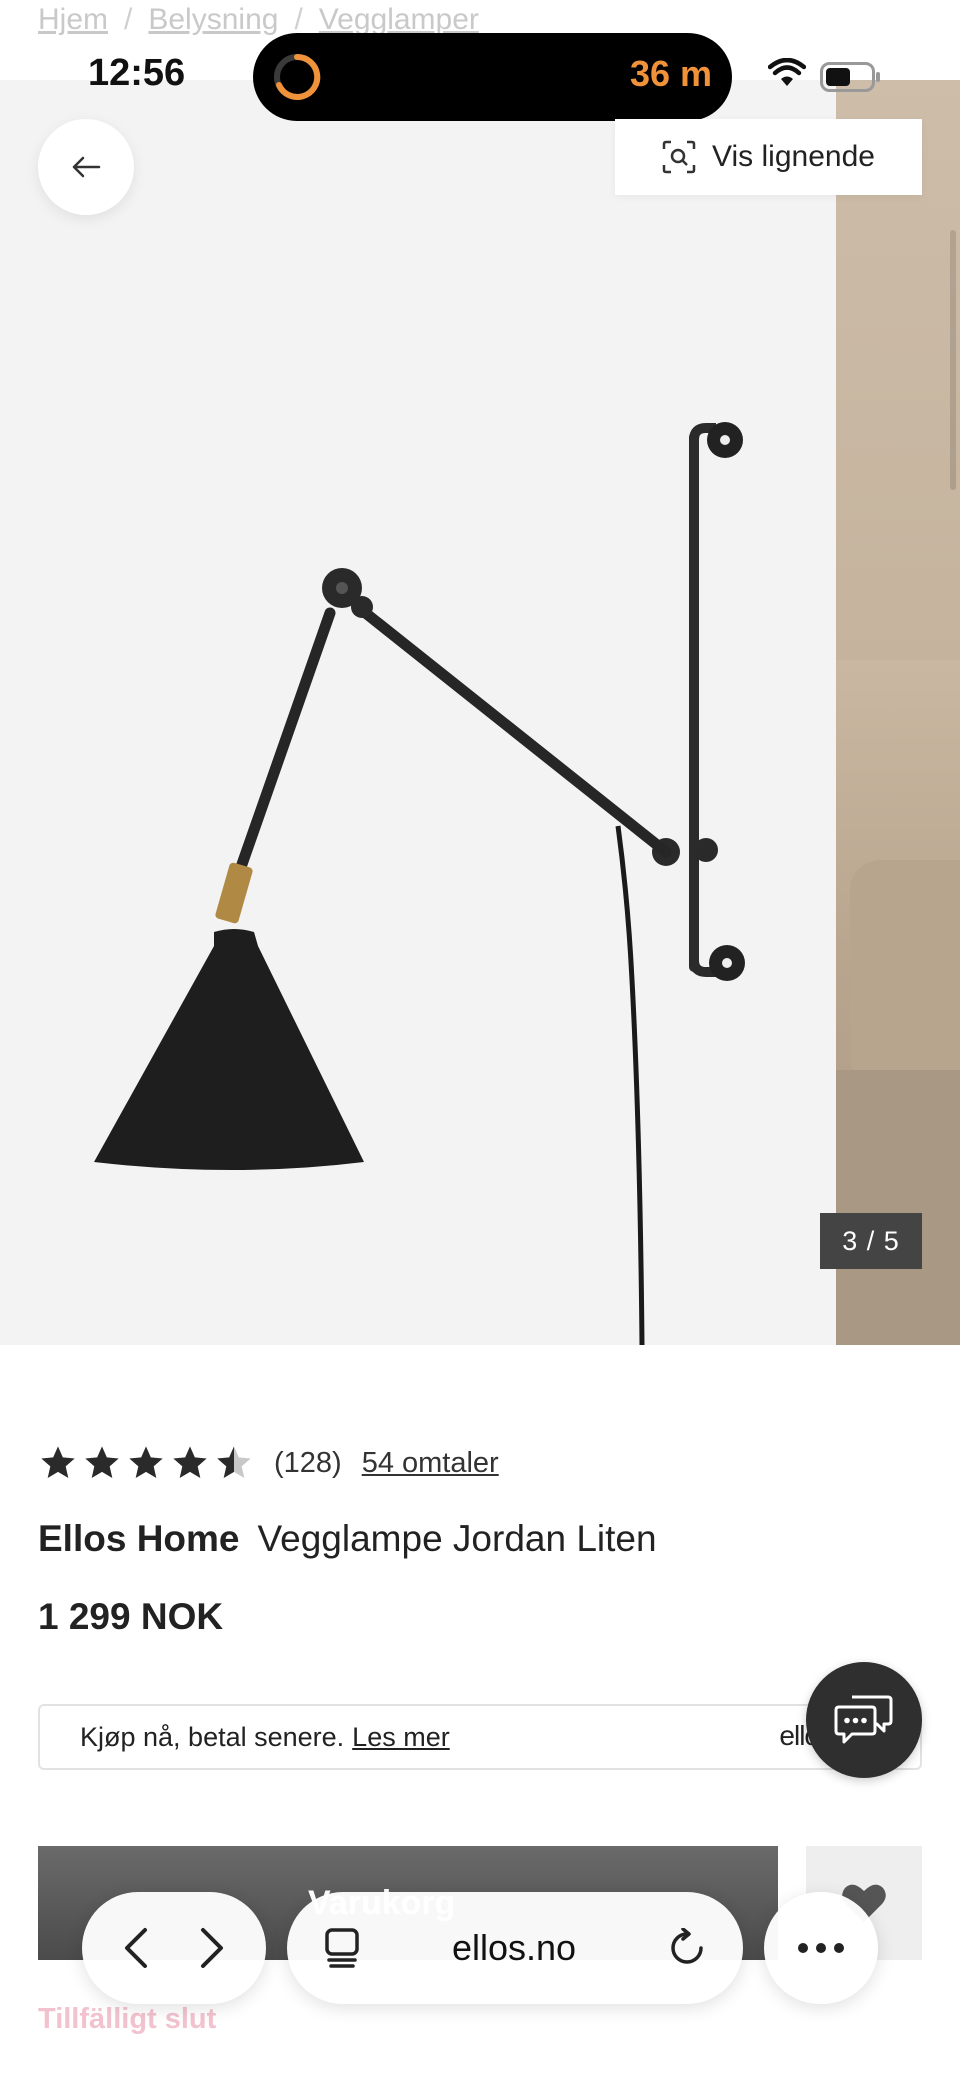 The width and height of the screenshot is (960, 2087). I want to click on star-rating, so click(146, 1463).